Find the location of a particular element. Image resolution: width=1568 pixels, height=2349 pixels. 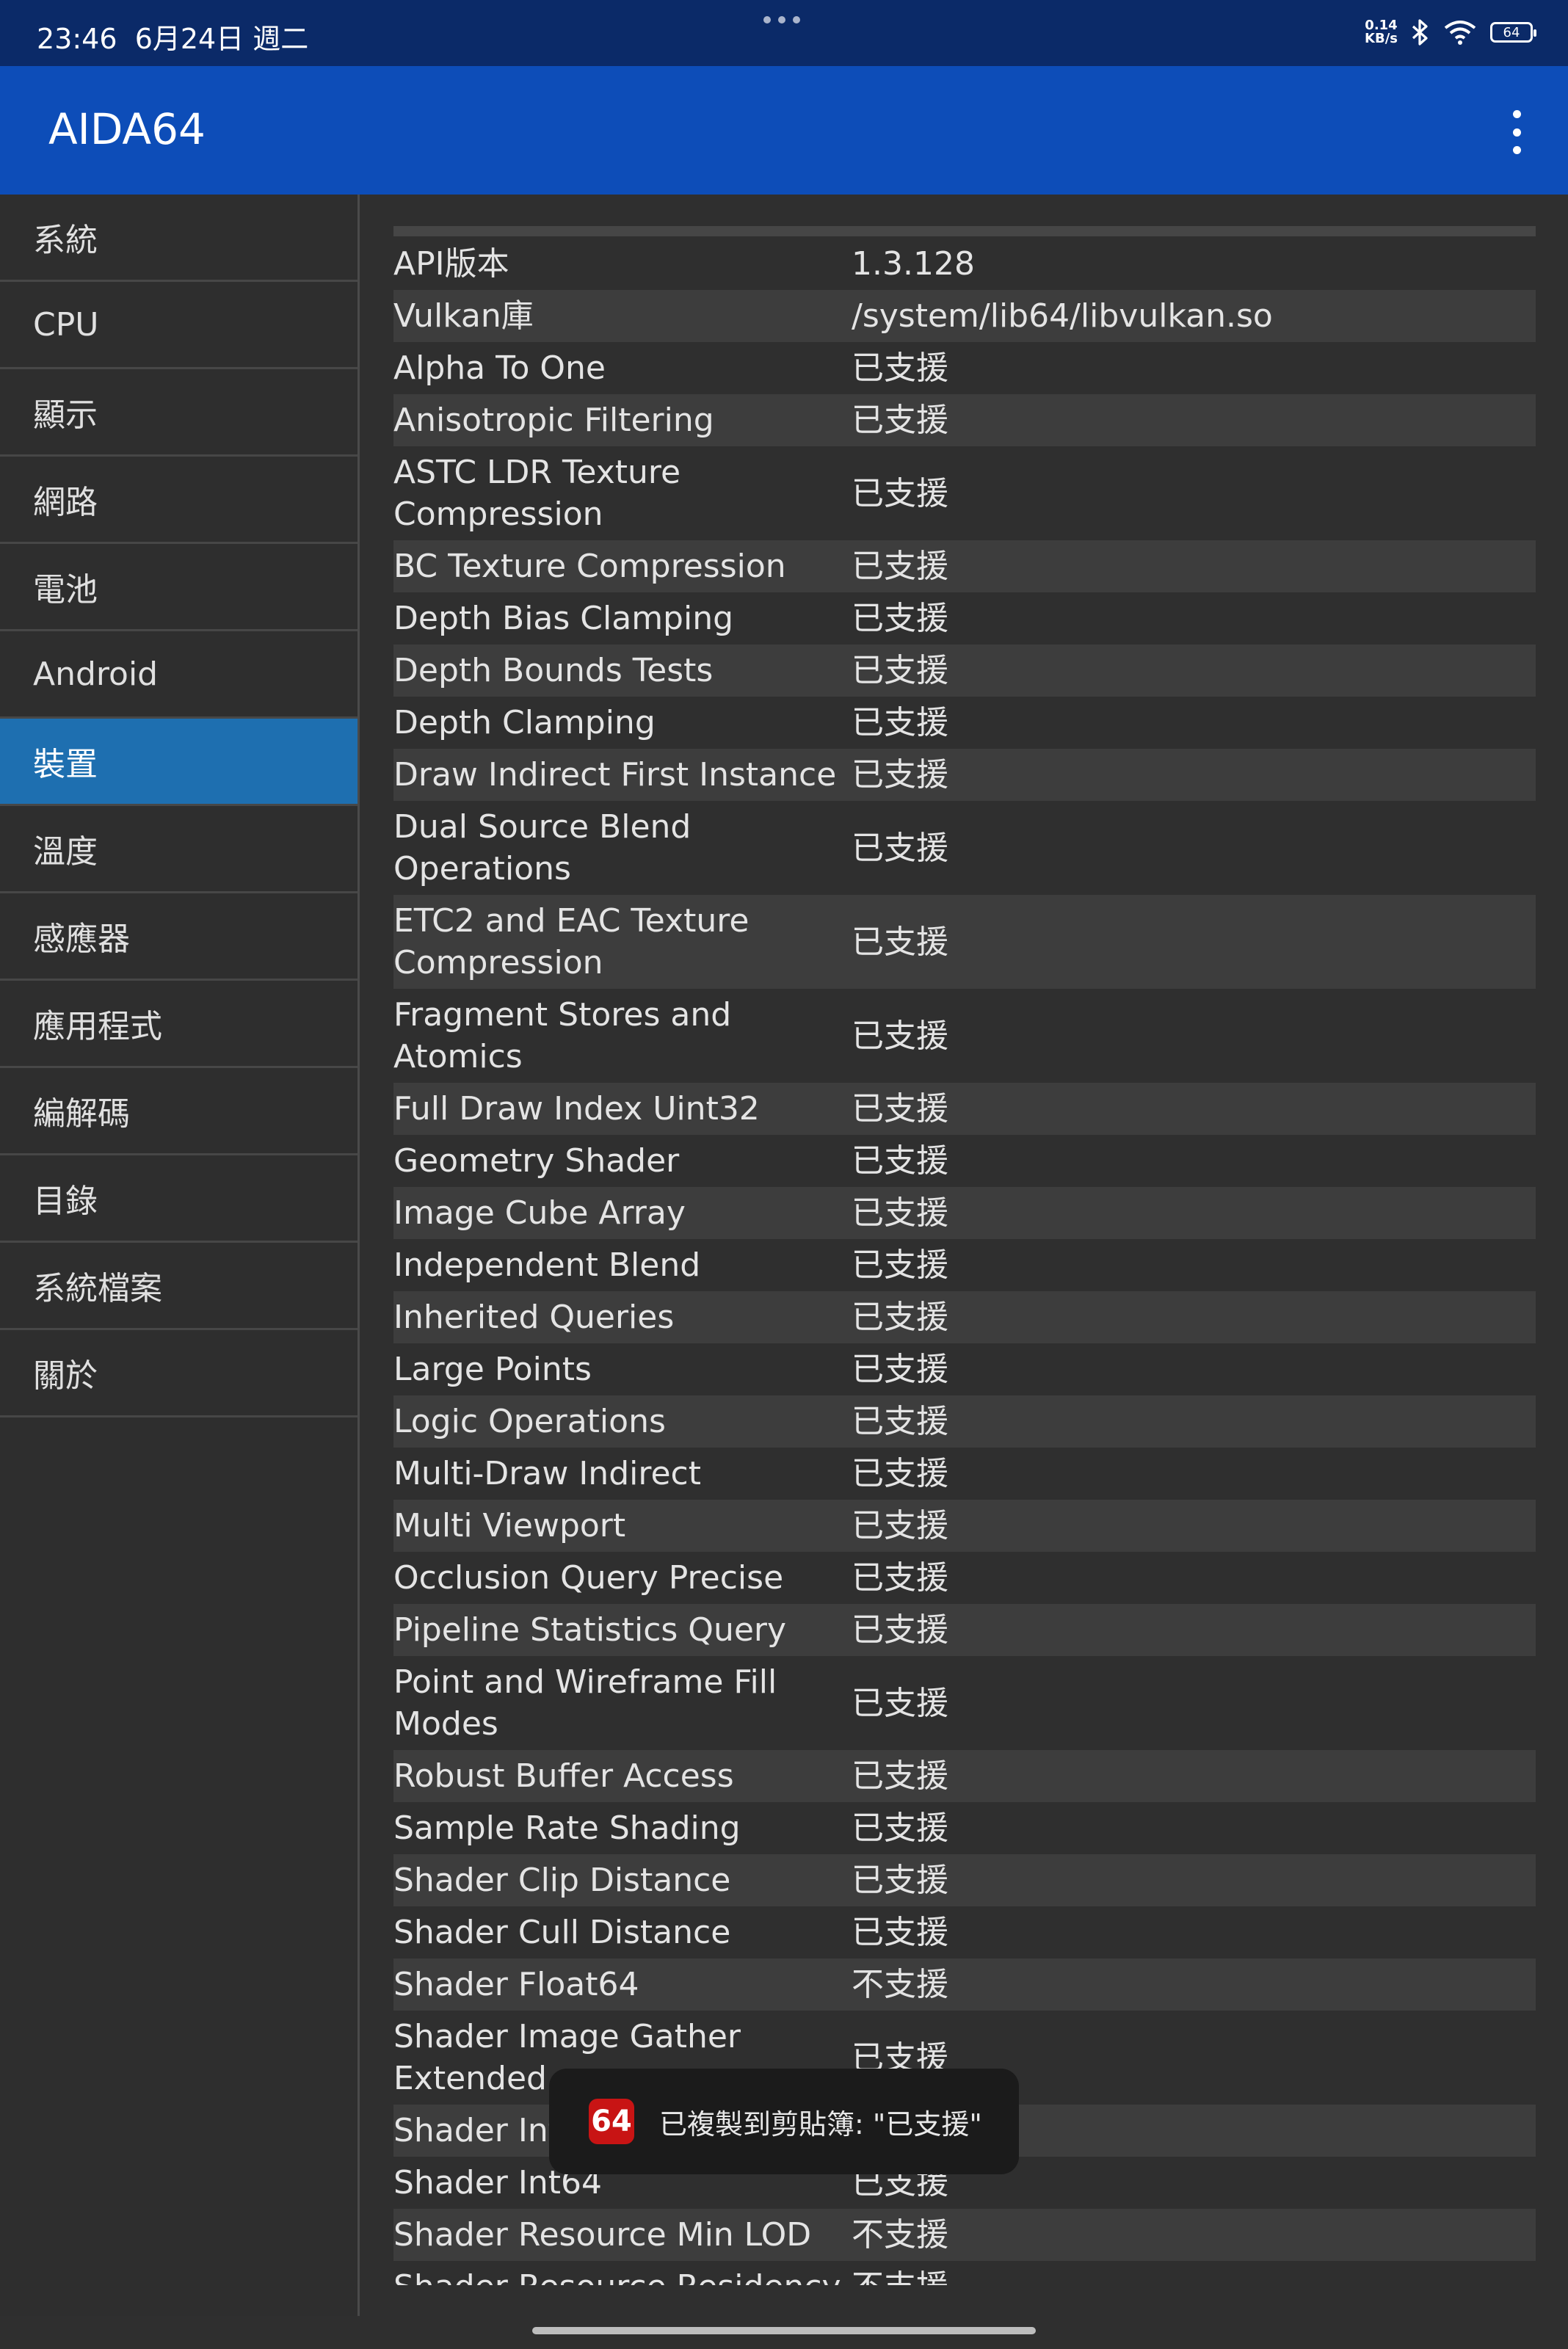

table-row: ETC2 and EAC Texture Compression 已支援 is located at coordinates (965, 942).